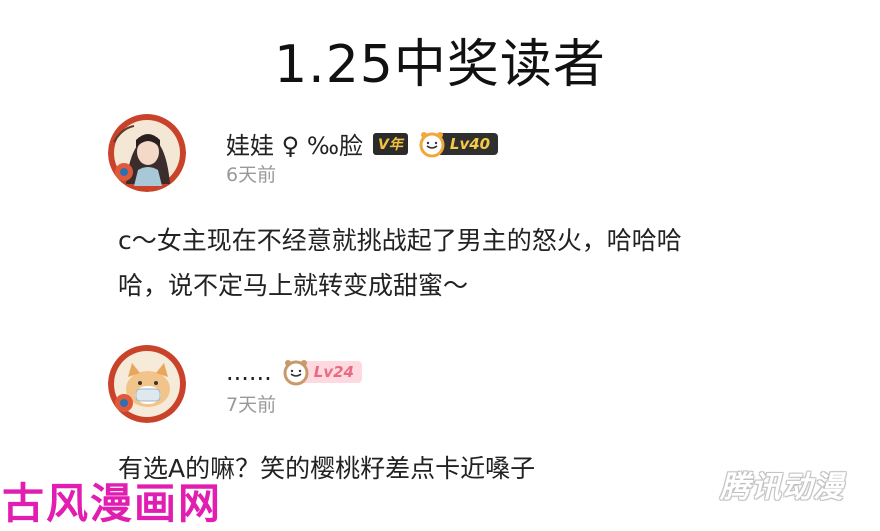 This screenshot has height=531, width=880. Describe the element at coordinates (332, 372) in the screenshot. I see `level-label: Lv24` at that location.